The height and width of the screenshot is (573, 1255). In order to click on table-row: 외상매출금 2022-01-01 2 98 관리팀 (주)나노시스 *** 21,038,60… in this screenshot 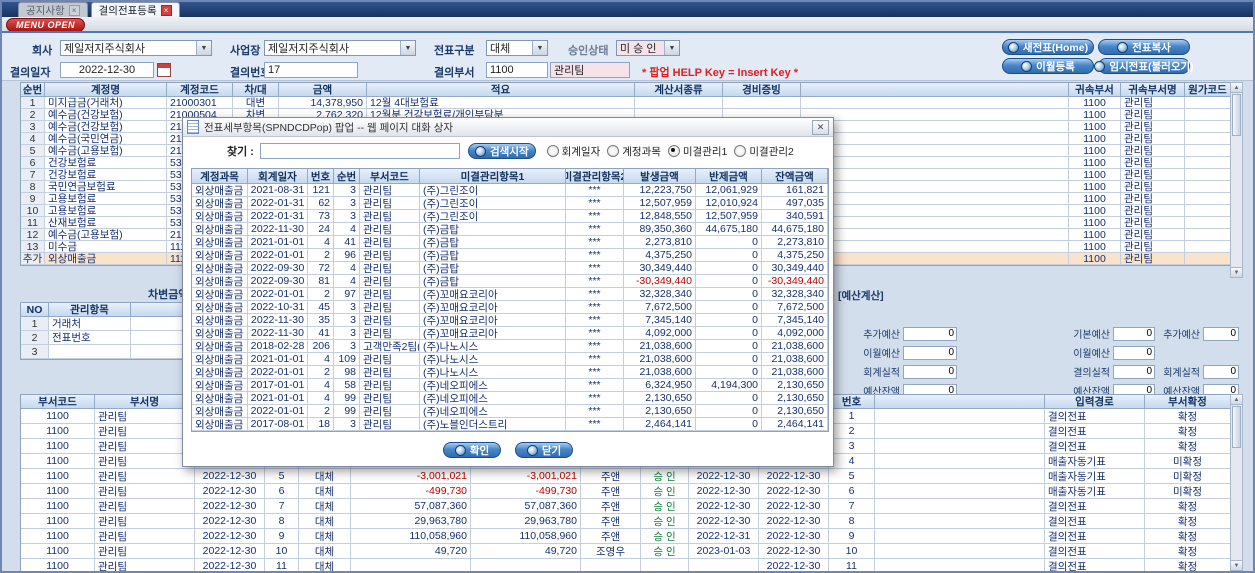, I will do `click(510, 372)`.